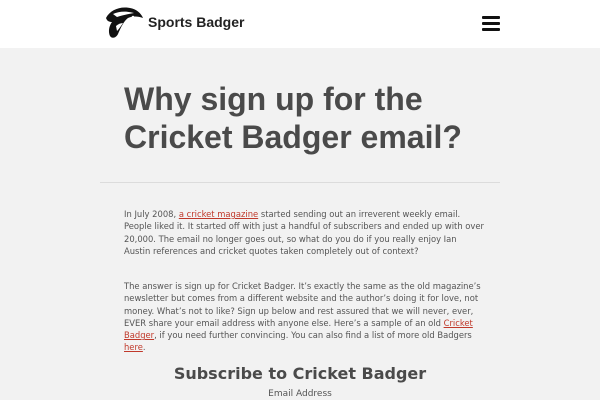  What do you see at coordinates (124, 22) in the screenshot?
I see `badger-logo-icon` at bounding box center [124, 22].